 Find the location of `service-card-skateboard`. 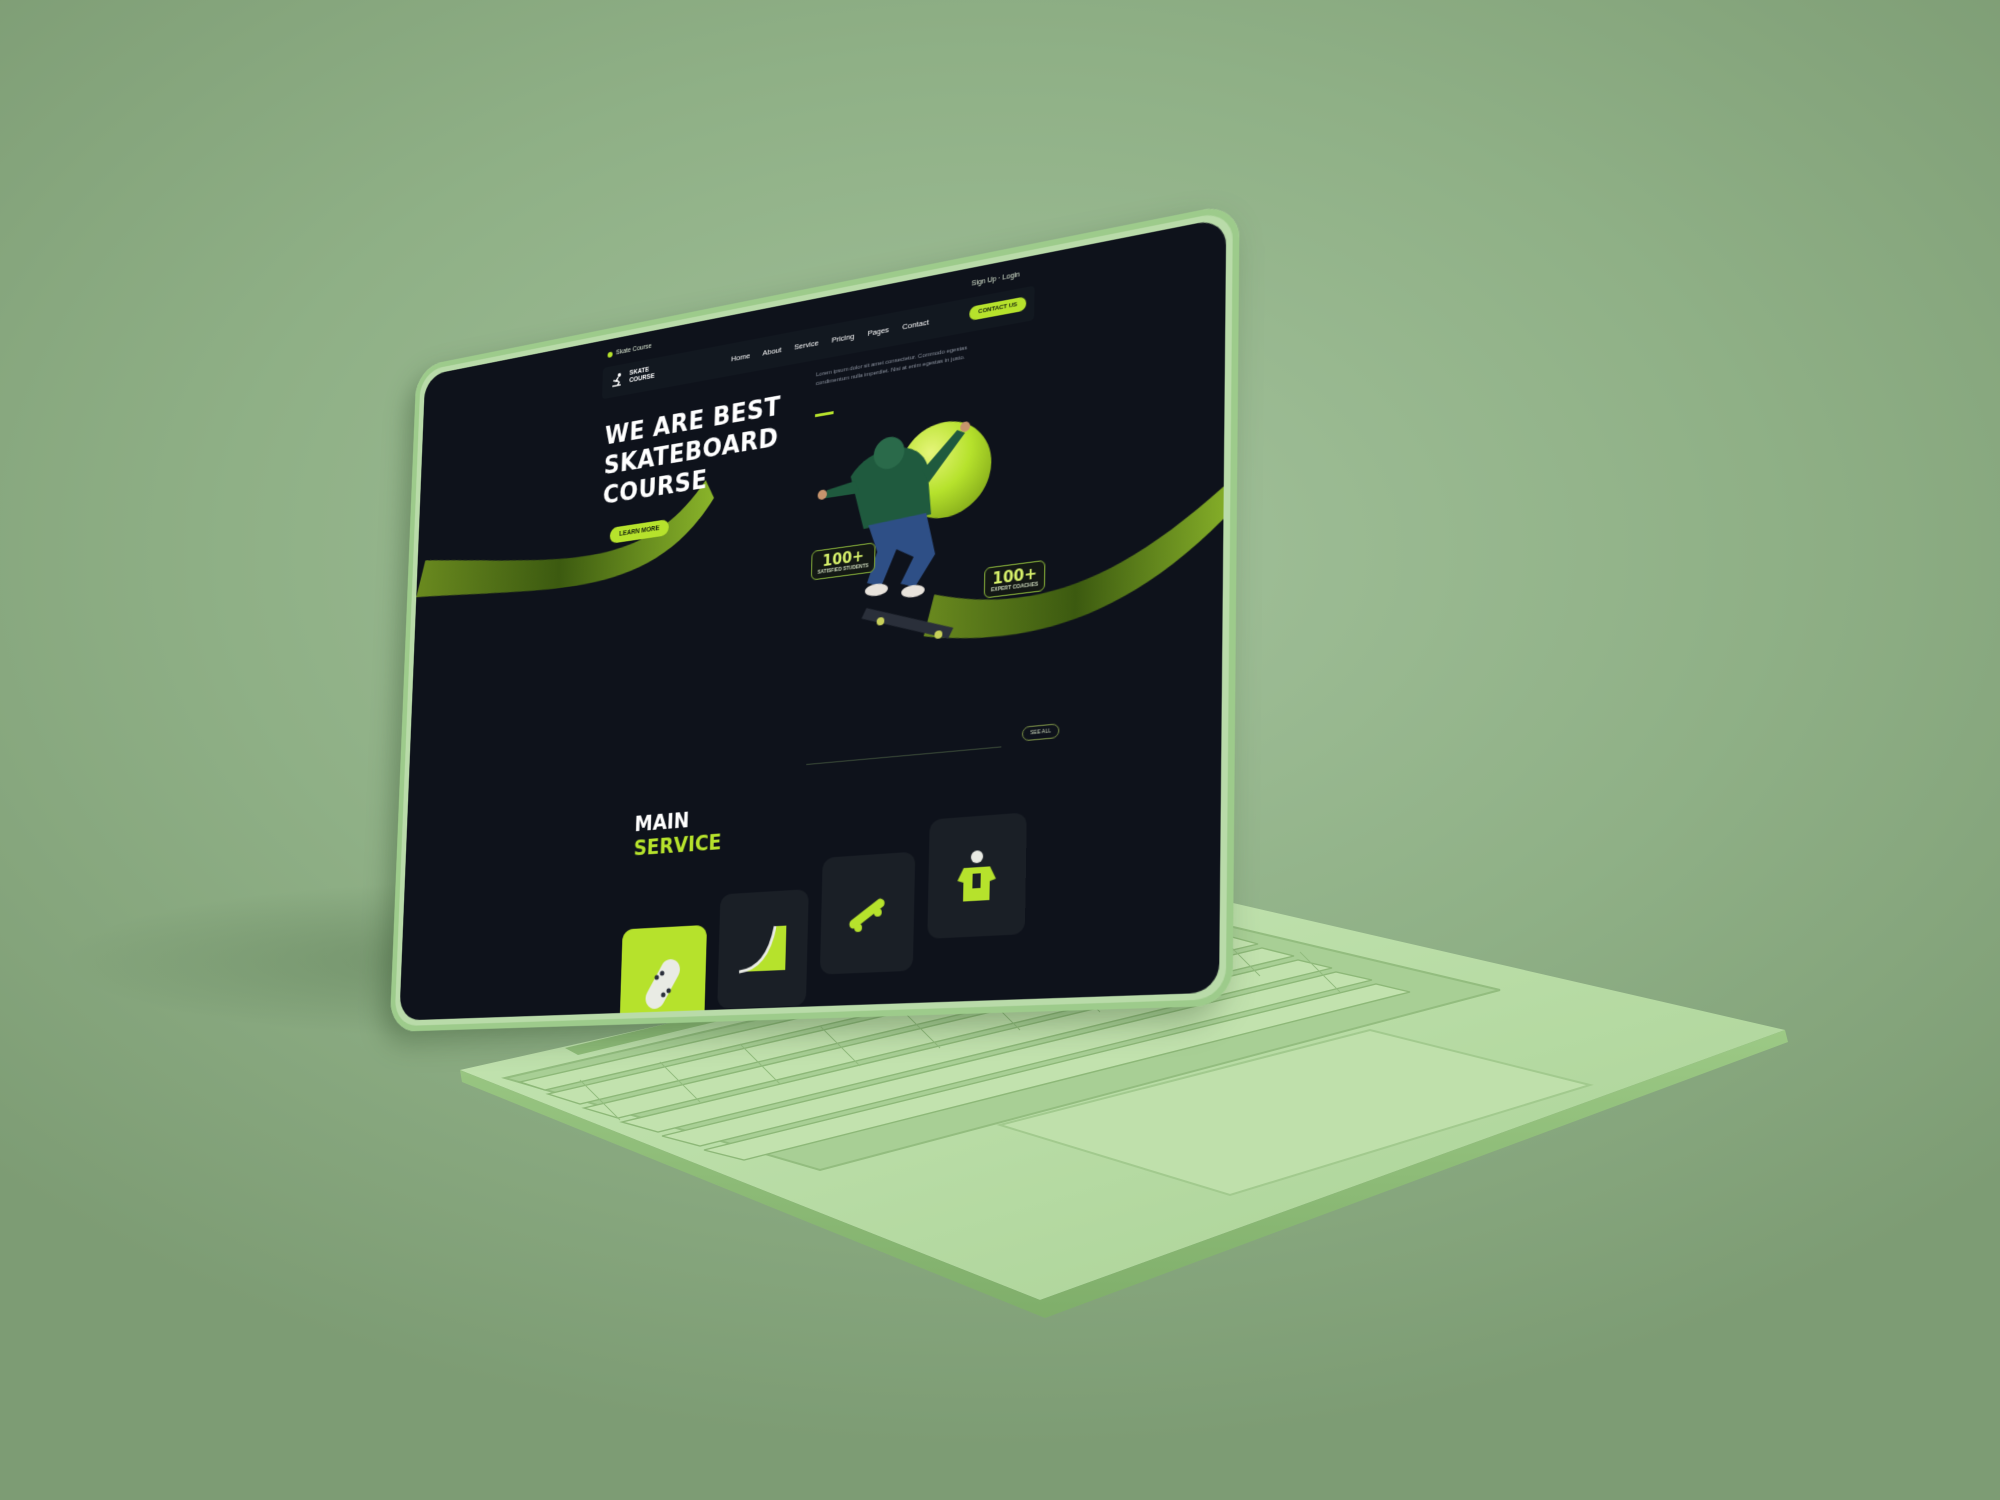

service-card-skateboard is located at coordinates (663, 973).